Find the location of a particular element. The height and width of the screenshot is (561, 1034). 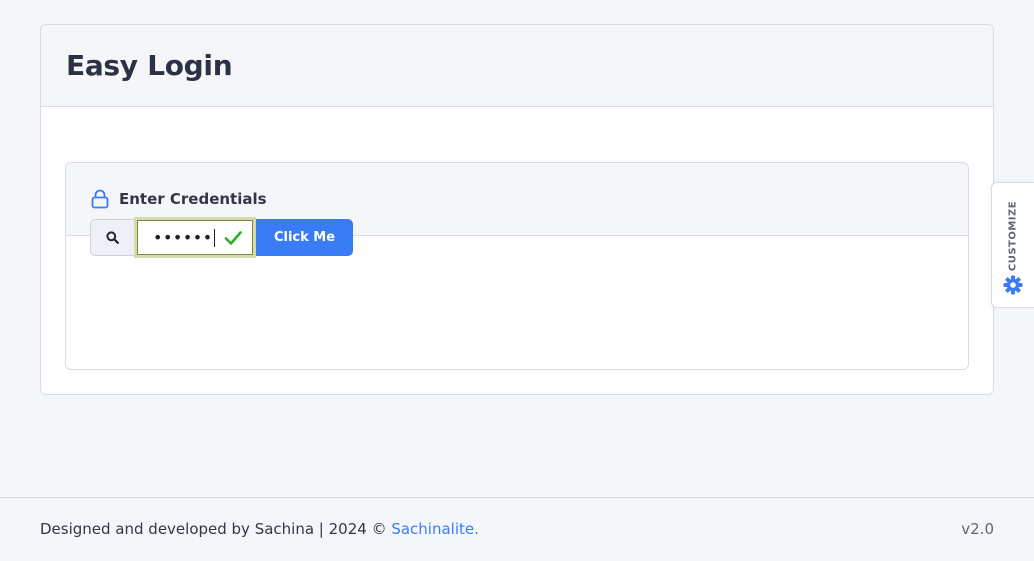

password-input: •••••• is located at coordinates (195, 237).